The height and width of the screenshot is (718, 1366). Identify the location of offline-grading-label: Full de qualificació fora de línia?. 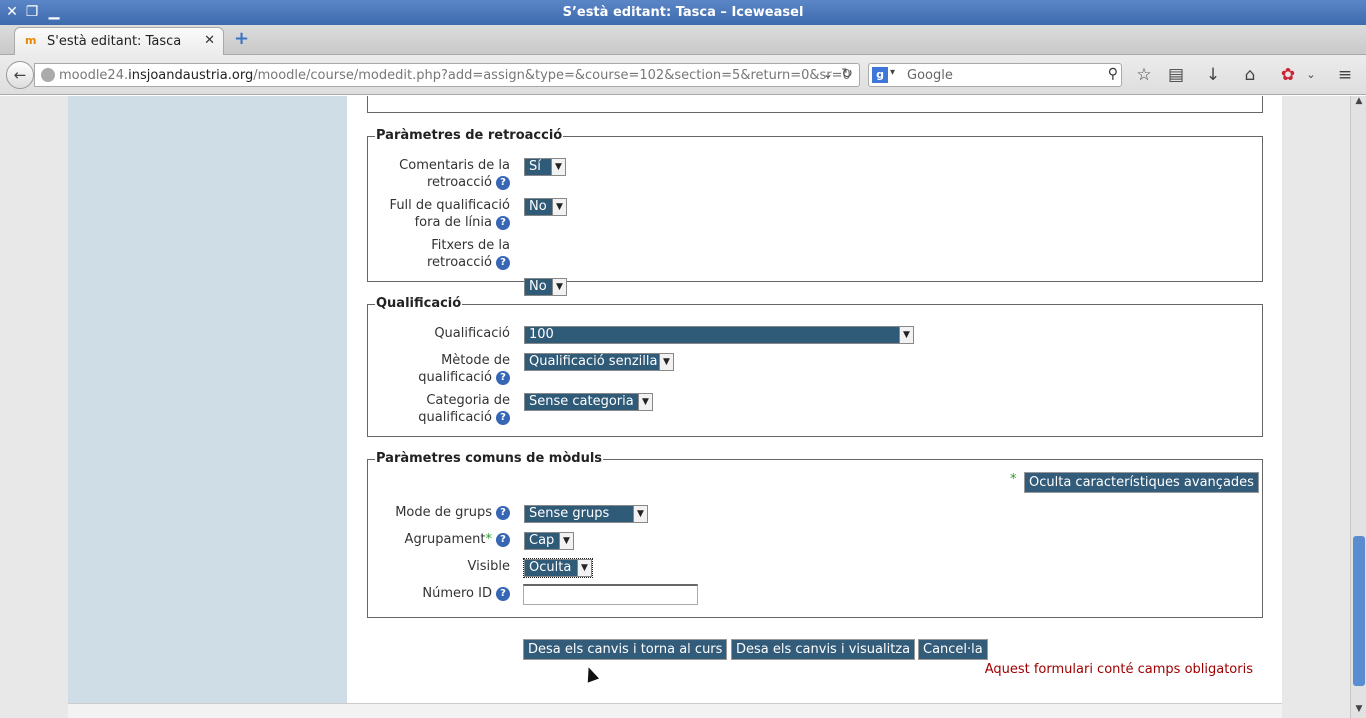
(449, 214).